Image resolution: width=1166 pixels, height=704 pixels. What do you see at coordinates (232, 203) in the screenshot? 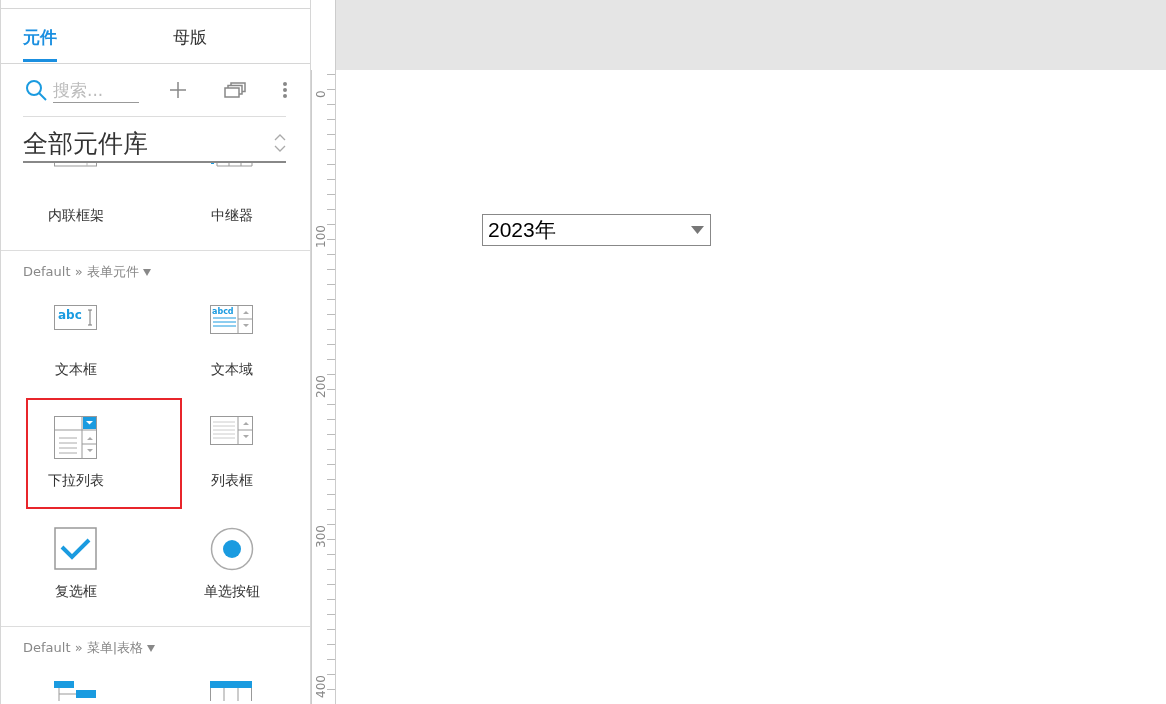
I see `widget-item: 中继器` at bounding box center [232, 203].